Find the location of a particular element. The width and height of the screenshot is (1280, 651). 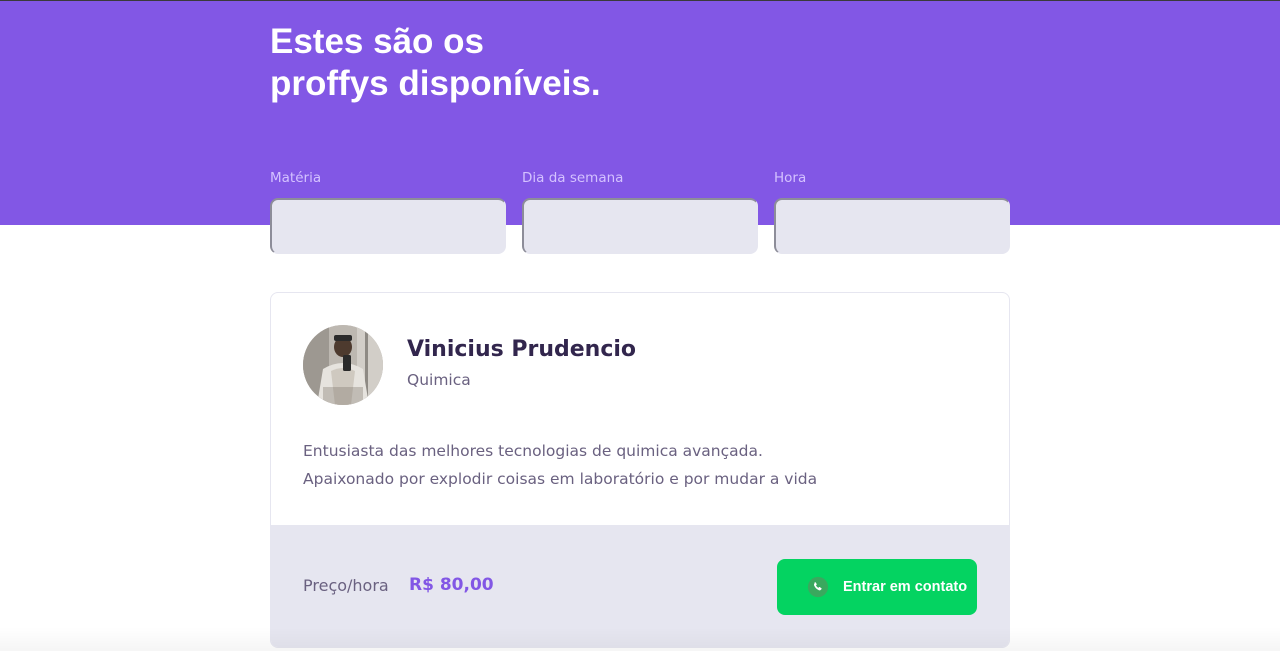

filter-week-day: Dia da semana is located at coordinates (640, 211).